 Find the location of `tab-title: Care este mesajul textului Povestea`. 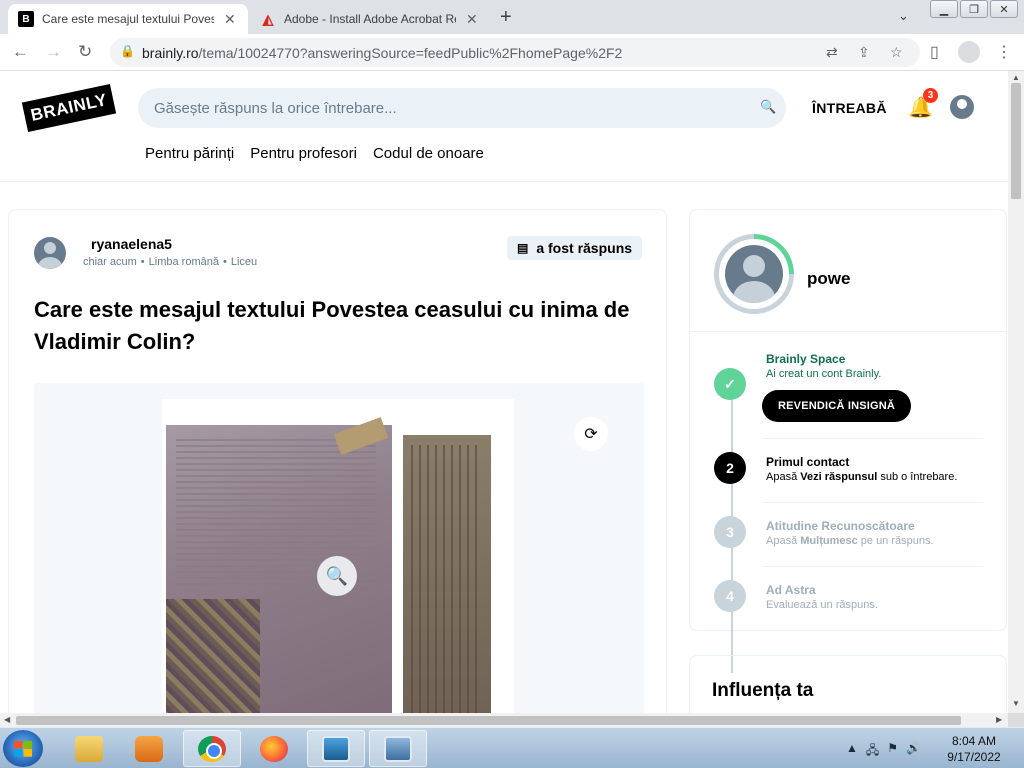

tab-title: Care este mesajul textului Povestea is located at coordinates (128, 19).